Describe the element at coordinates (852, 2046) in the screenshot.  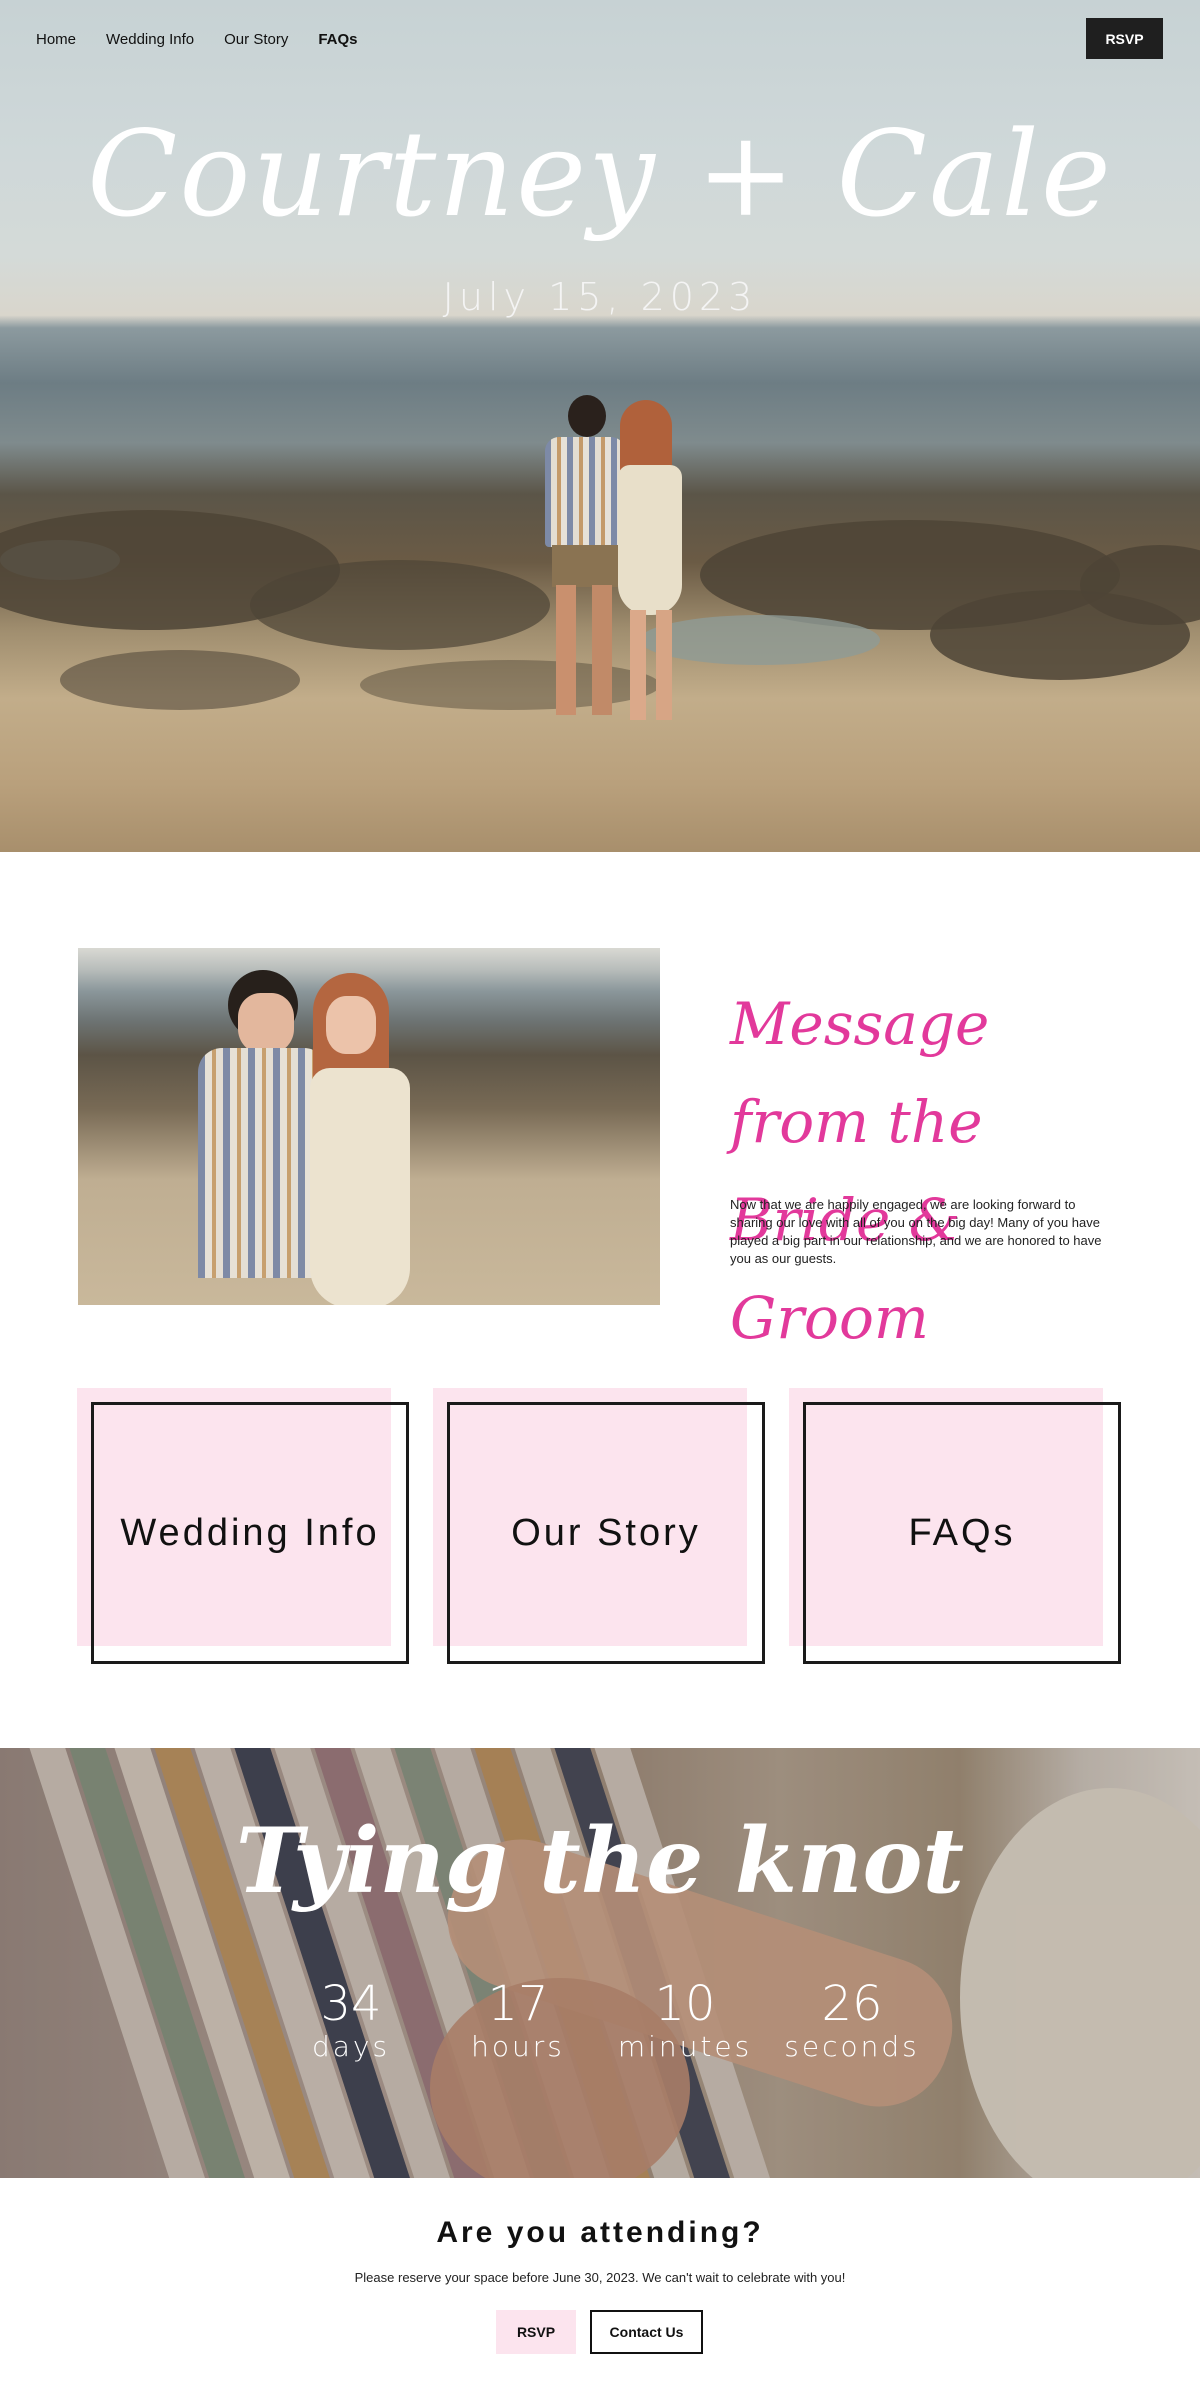
I see `countdown-seconds-label: seconds` at that location.